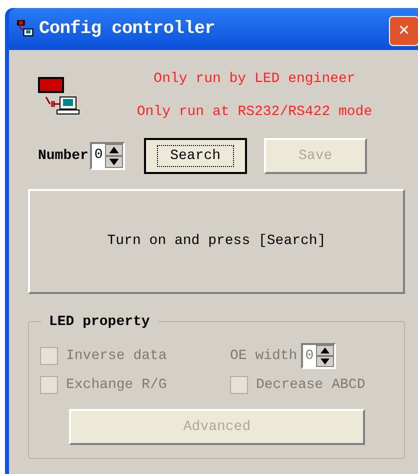  I want to click on window-title: Config controller, so click(127, 29).